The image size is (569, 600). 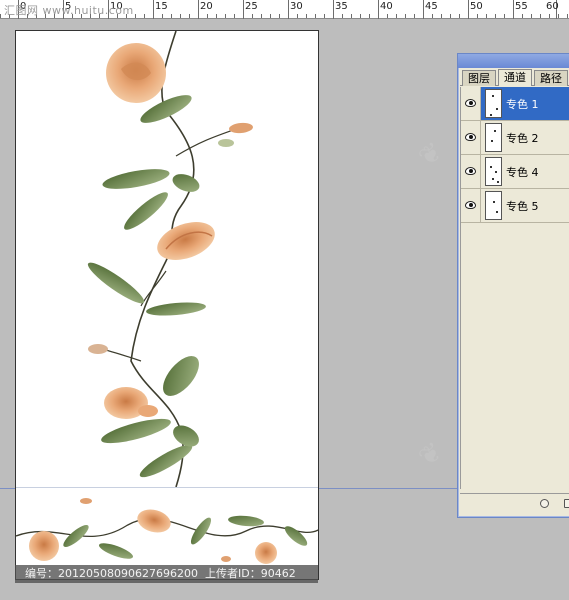 I want to click on panel-footer, so click(x=514, y=504).